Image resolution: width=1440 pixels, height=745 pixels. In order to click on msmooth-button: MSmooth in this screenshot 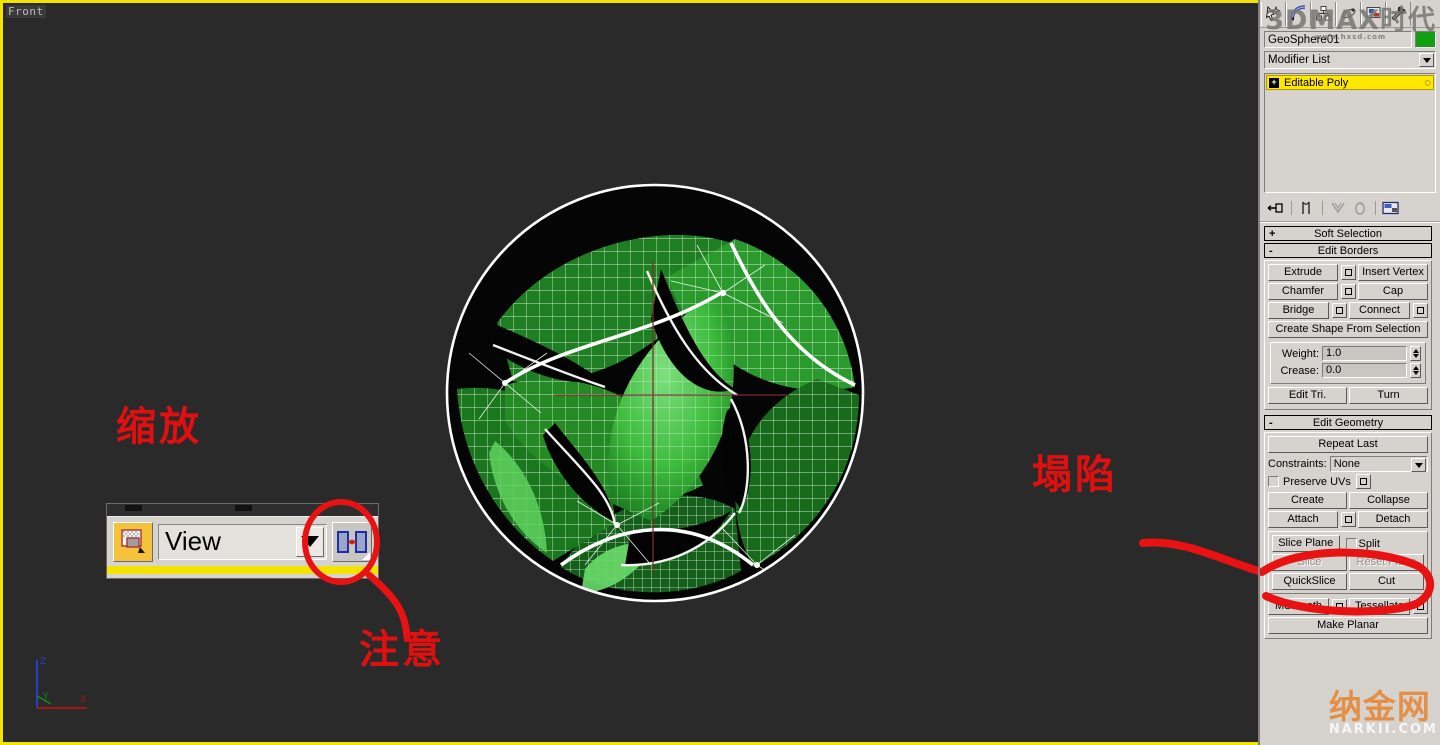, I will do `click(1298, 606)`.